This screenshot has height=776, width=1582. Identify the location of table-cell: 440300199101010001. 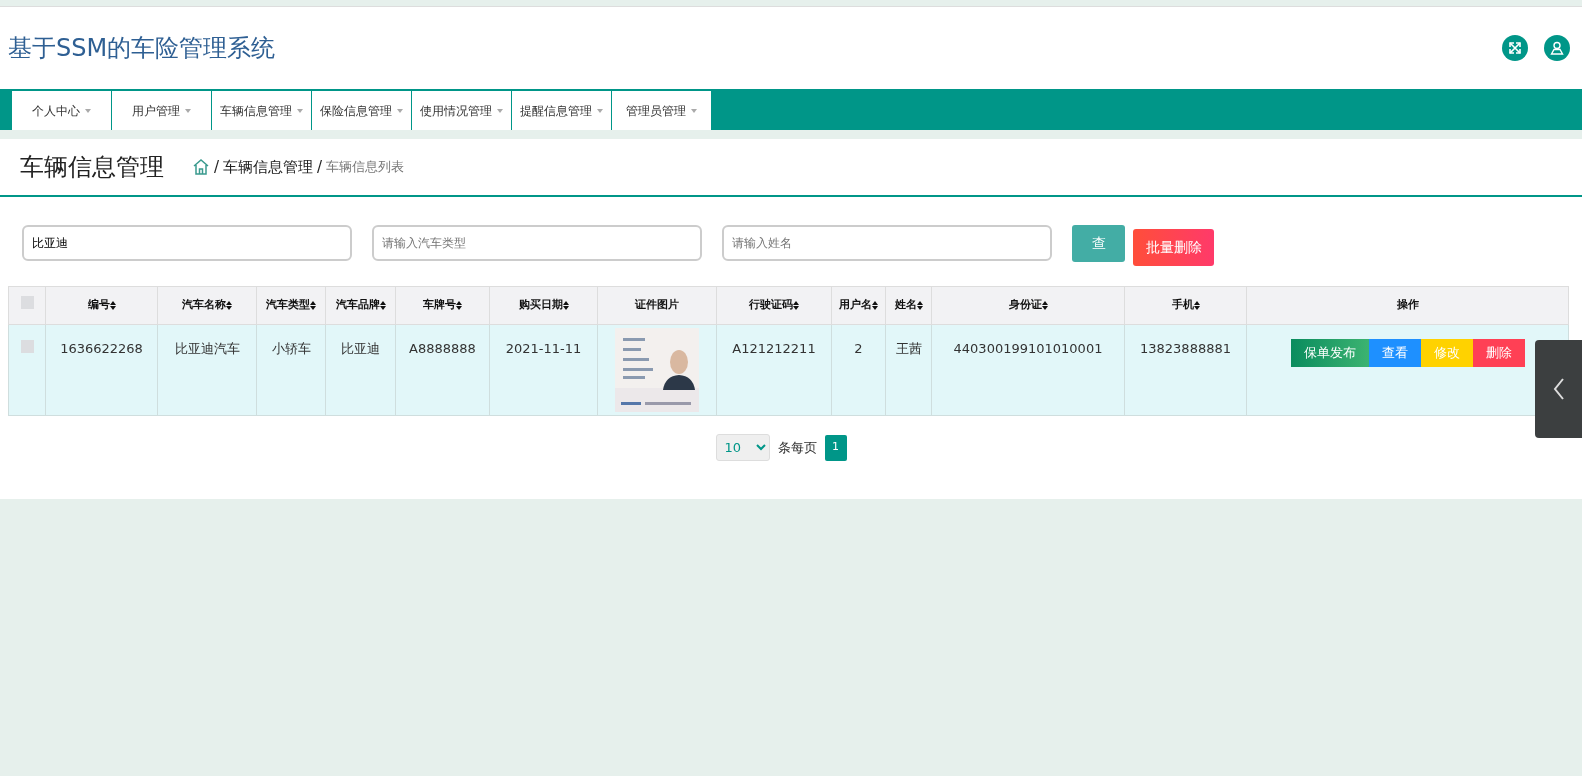
(1028, 348).